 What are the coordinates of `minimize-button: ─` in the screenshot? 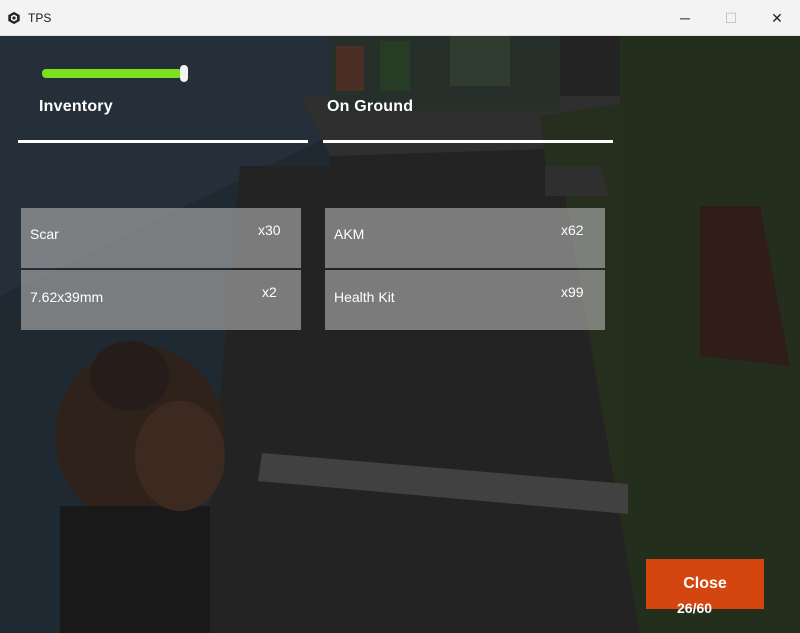 It's located at (685, 18).